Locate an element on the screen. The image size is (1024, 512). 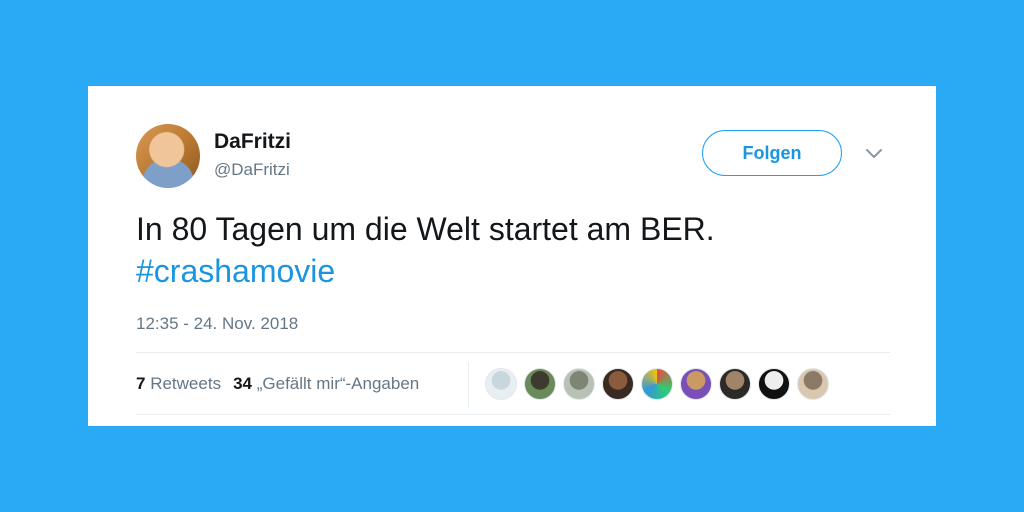
user-display-name: DaFritzi is located at coordinates (252, 142).